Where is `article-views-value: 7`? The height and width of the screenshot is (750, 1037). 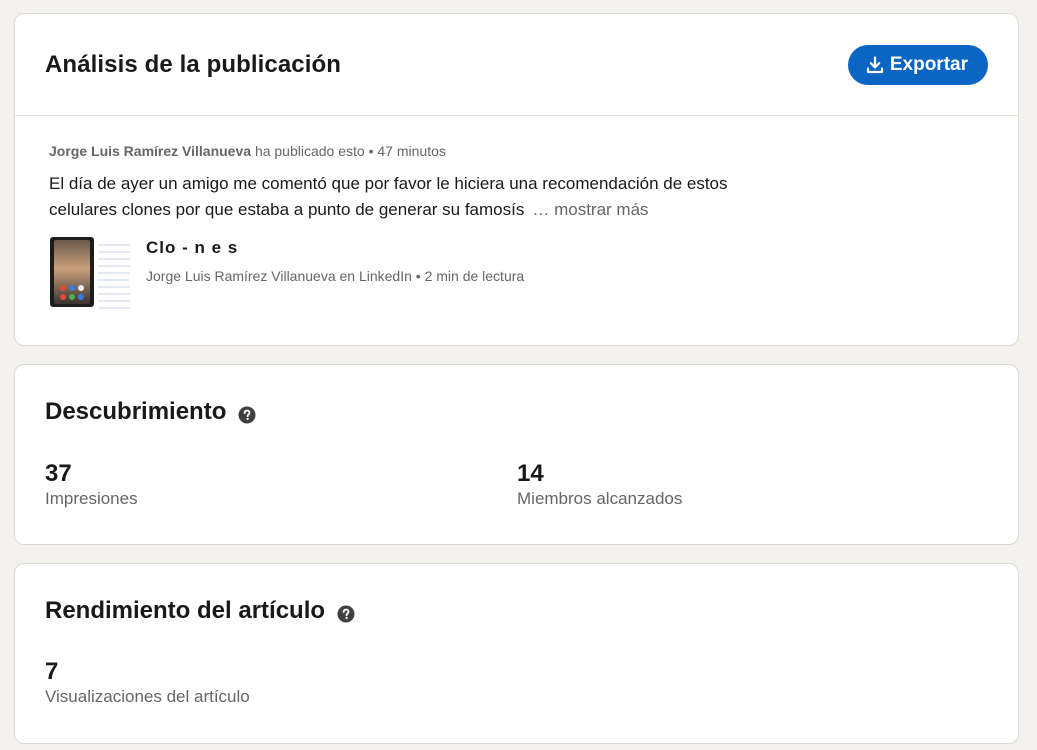 article-views-value: 7 is located at coordinates (52, 671).